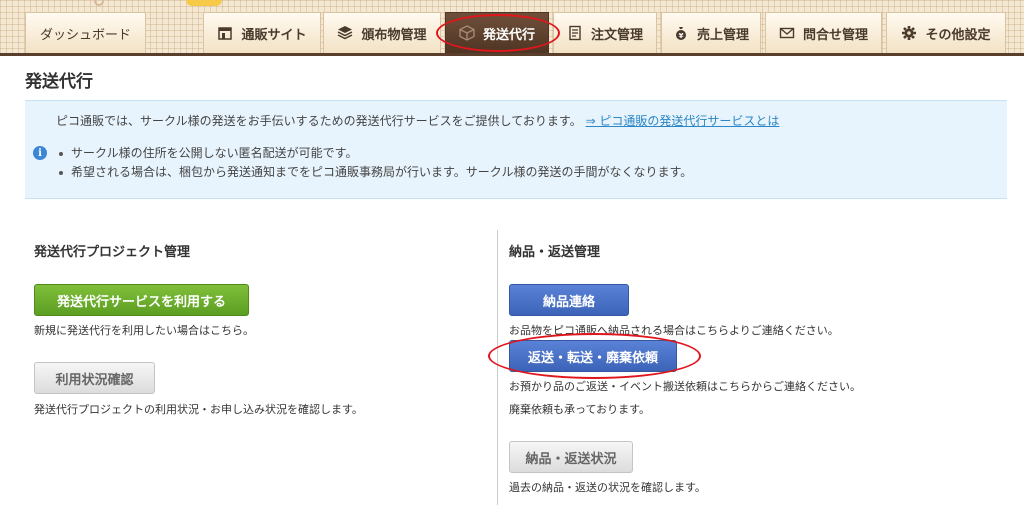  Describe the element at coordinates (580, 409) in the screenshot. I see `disposal-description: 廃棄依頼も承っております。` at that location.